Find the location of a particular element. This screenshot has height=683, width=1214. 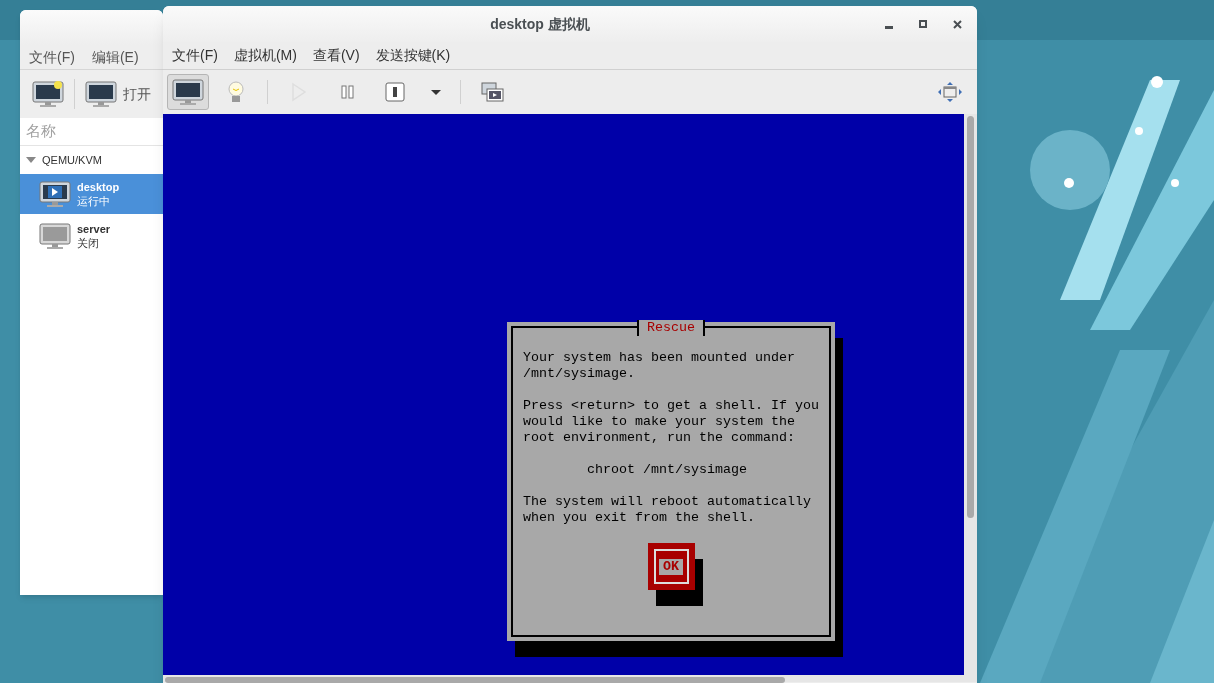

horizontal-scrollbar is located at coordinates (570, 678).